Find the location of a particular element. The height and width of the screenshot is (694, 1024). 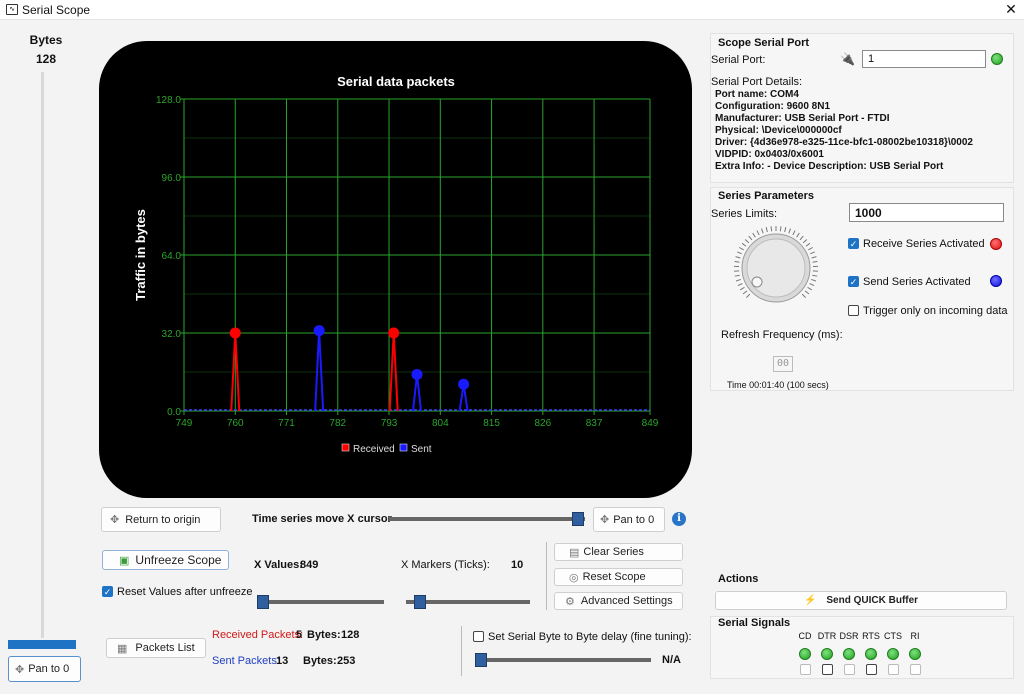

advanced-settings-button: ⚙ Advanced Settings is located at coordinates (618, 601).